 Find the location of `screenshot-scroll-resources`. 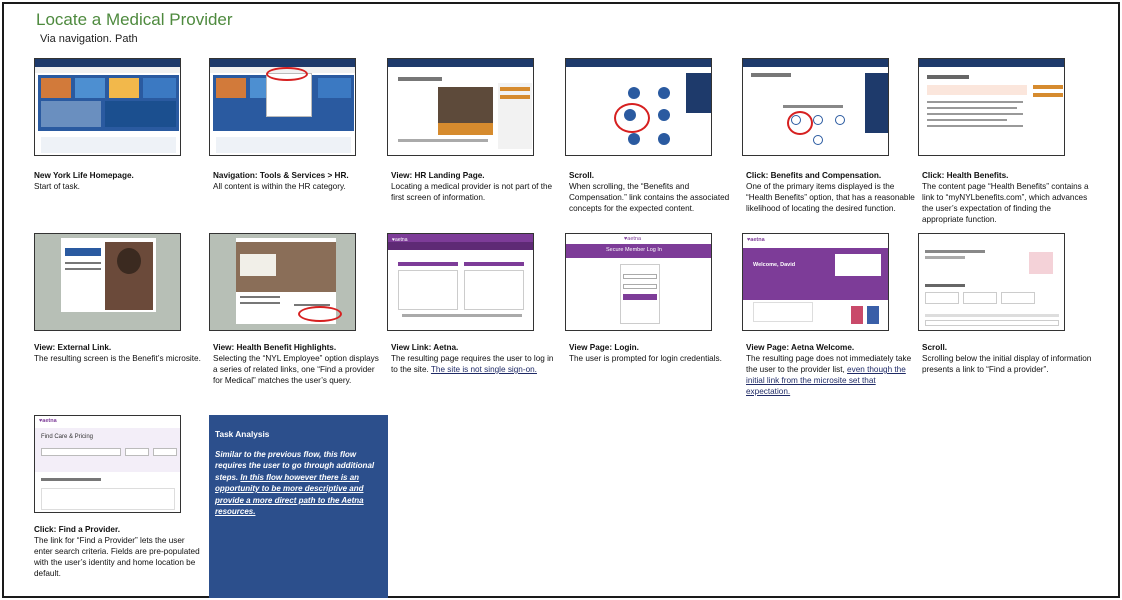

screenshot-scroll-resources is located at coordinates (638, 107).